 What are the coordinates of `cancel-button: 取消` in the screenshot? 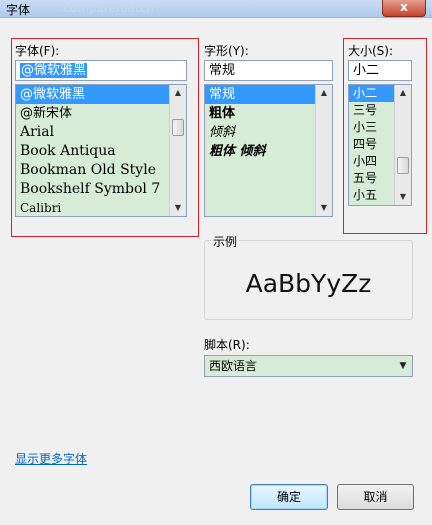 It's located at (375, 497).